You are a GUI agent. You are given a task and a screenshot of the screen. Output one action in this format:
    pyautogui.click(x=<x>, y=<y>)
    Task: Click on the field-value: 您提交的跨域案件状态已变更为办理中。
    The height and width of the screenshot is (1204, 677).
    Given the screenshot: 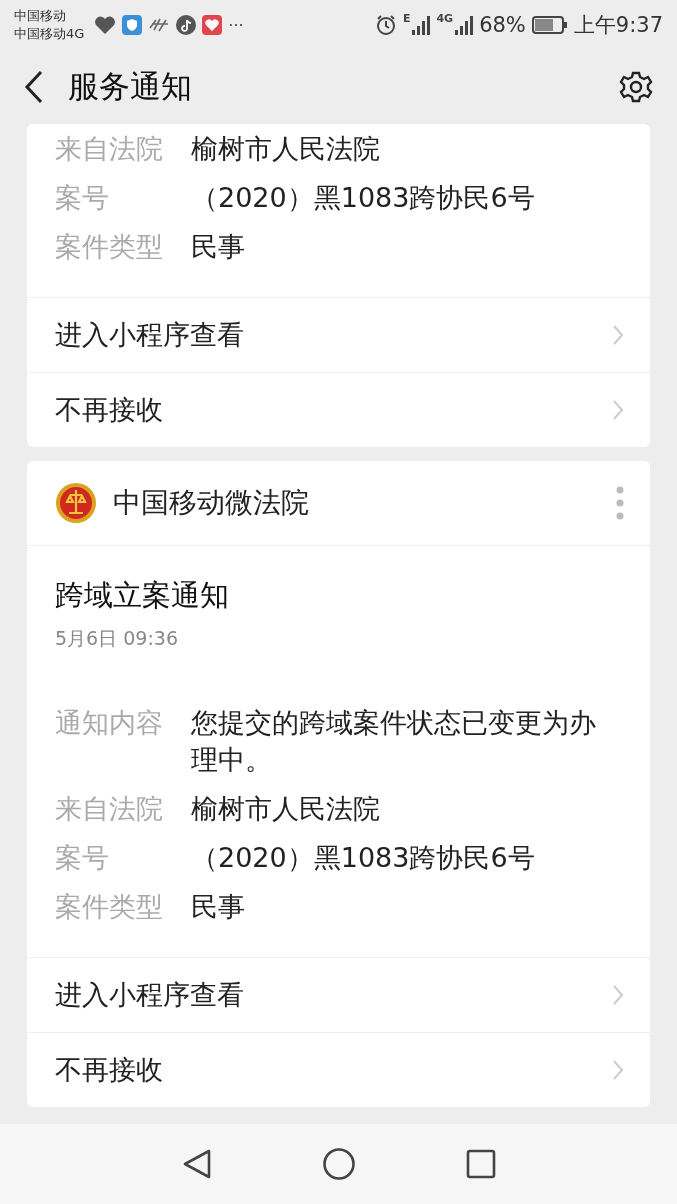 What is the action you would take?
    pyautogui.click(x=394, y=741)
    